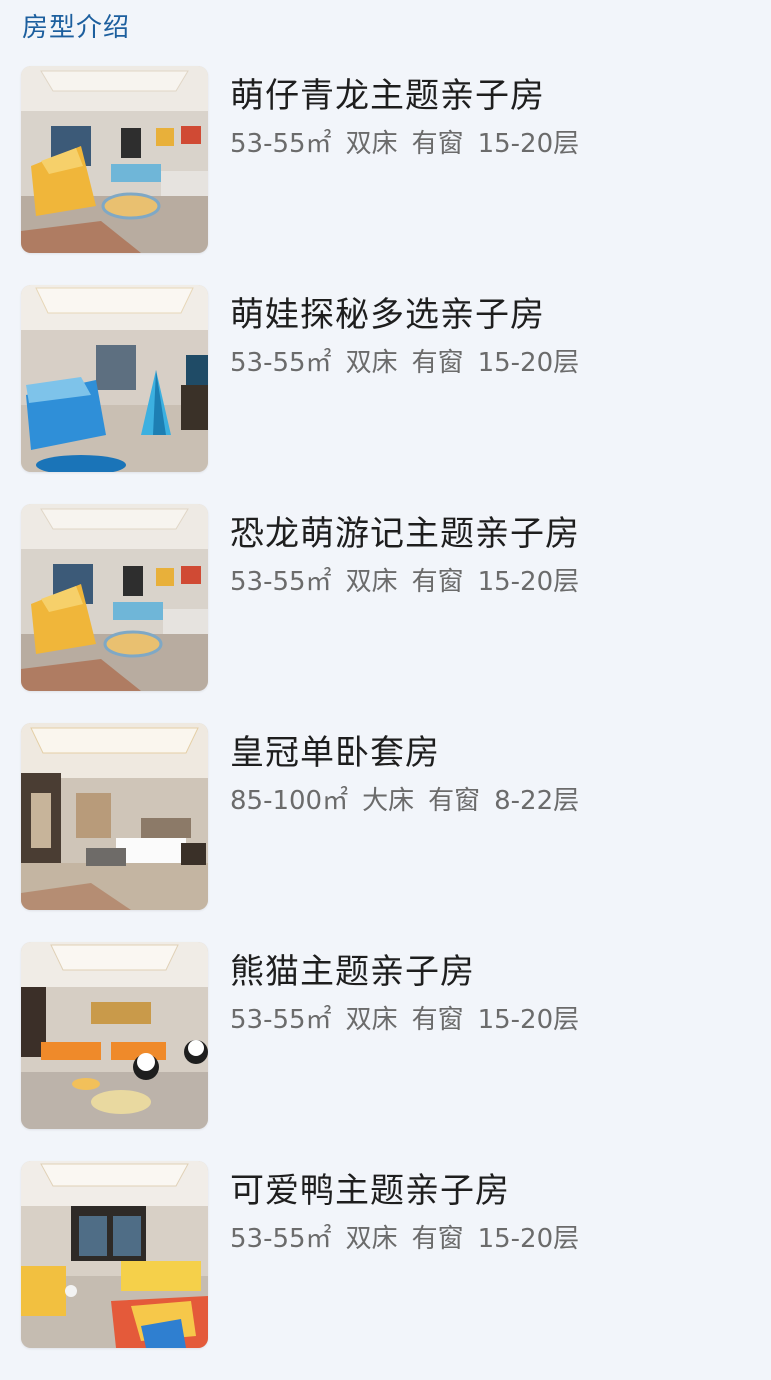 The height and width of the screenshot is (1380, 771). What do you see at coordinates (370, 1191) in the screenshot?
I see `room-name: 可爱鸭主题亲子房` at bounding box center [370, 1191].